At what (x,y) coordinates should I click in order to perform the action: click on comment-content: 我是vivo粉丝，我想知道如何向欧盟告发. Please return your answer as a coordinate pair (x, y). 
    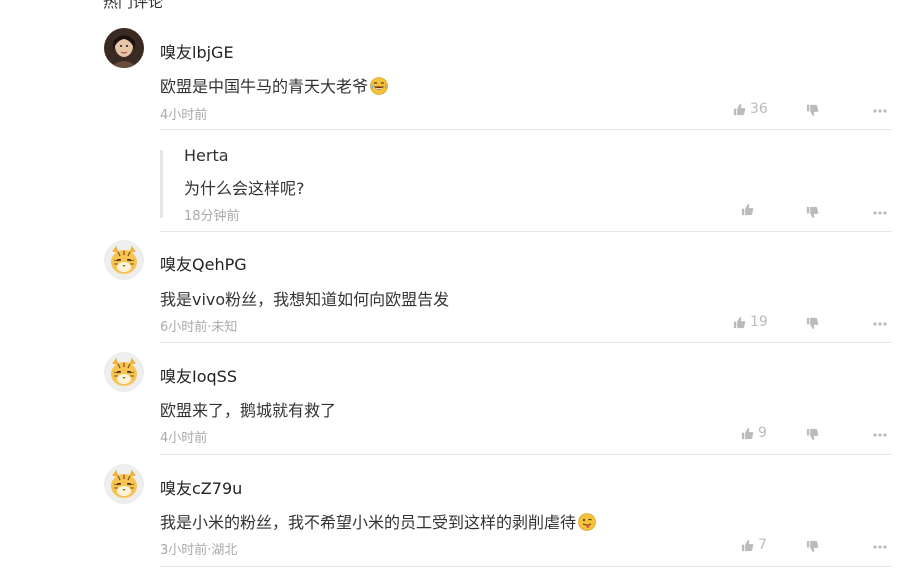
    Looking at the image, I should click on (305, 299).